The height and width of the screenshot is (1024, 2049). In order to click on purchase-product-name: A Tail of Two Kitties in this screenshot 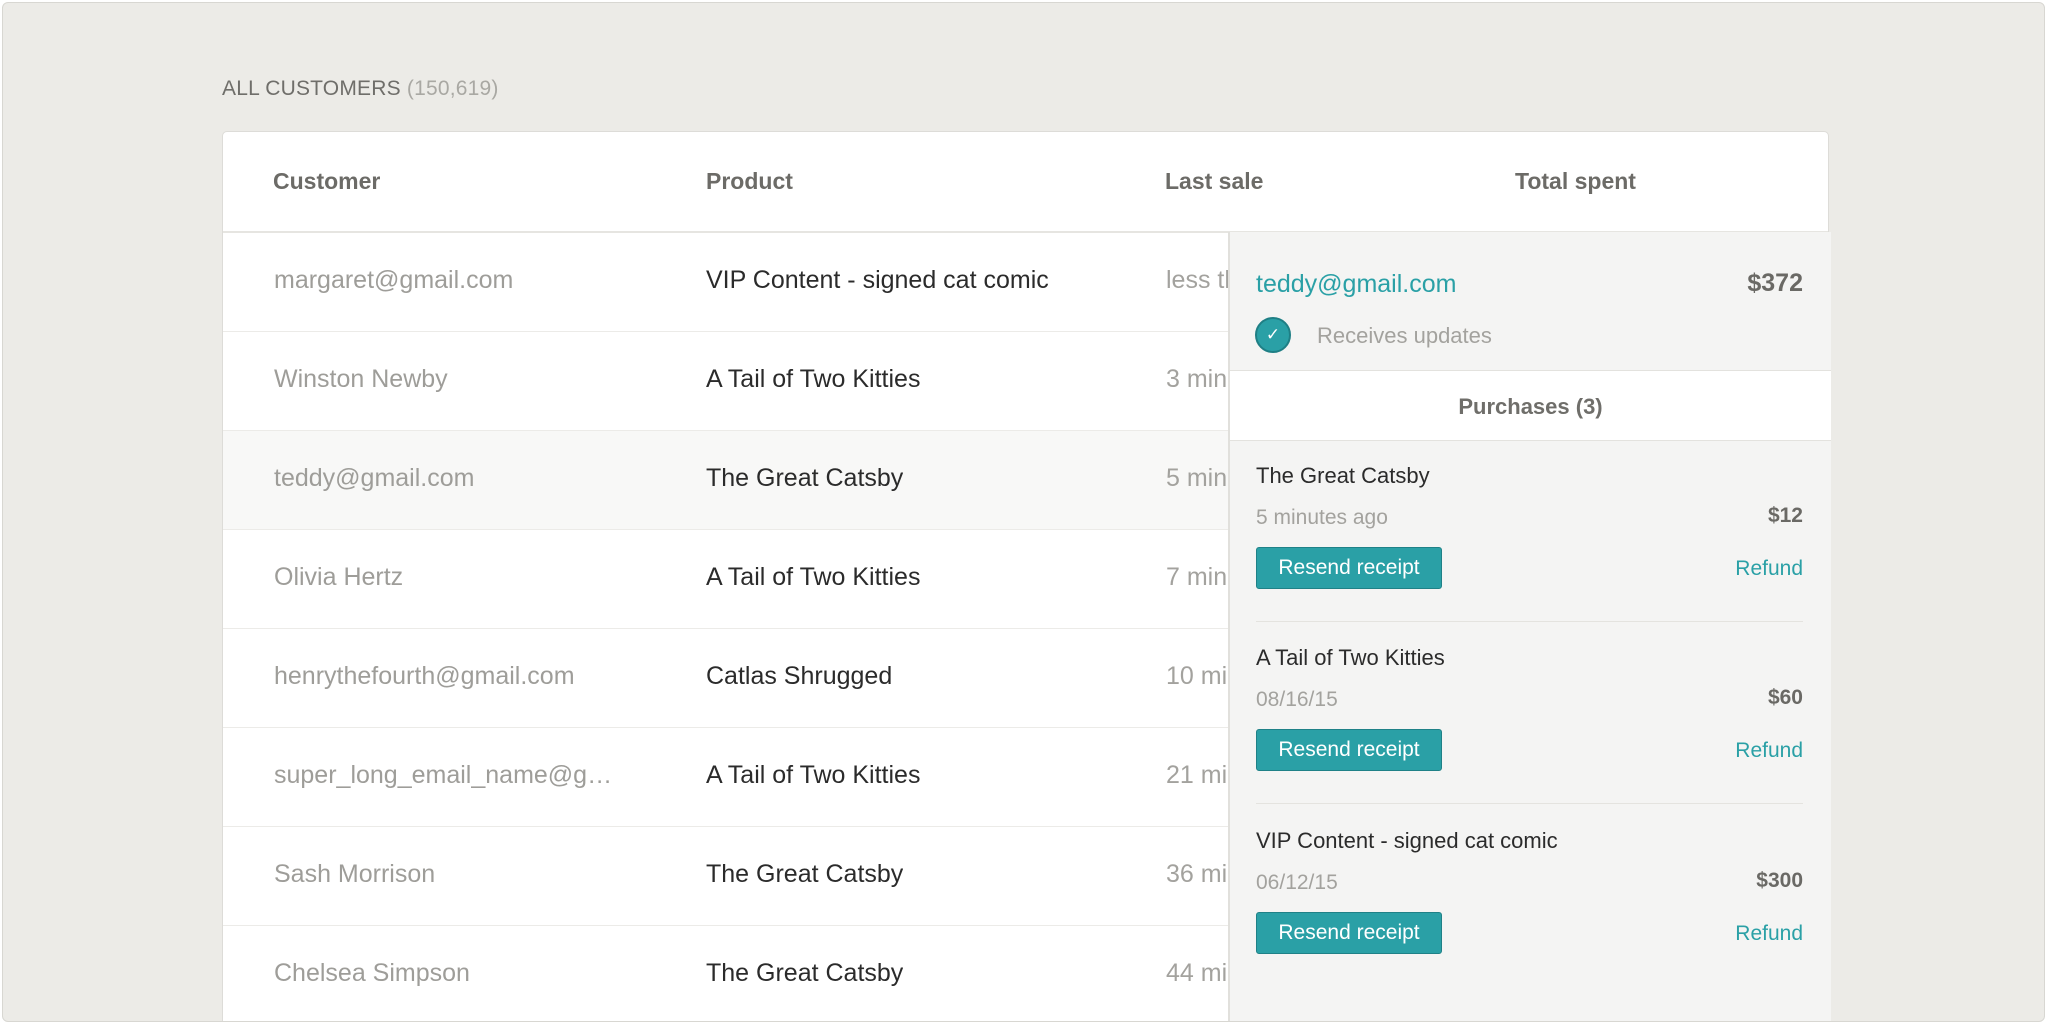, I will do `click(1350, 657)`.